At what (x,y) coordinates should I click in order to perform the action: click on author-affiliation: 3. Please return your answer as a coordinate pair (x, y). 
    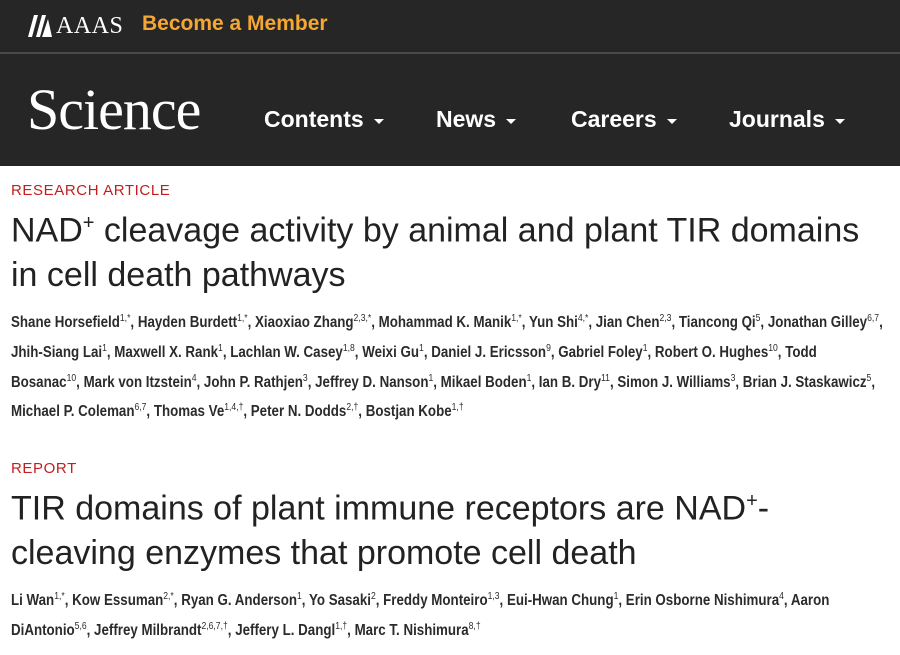
    Looking at the image, I should click on (733, 378).